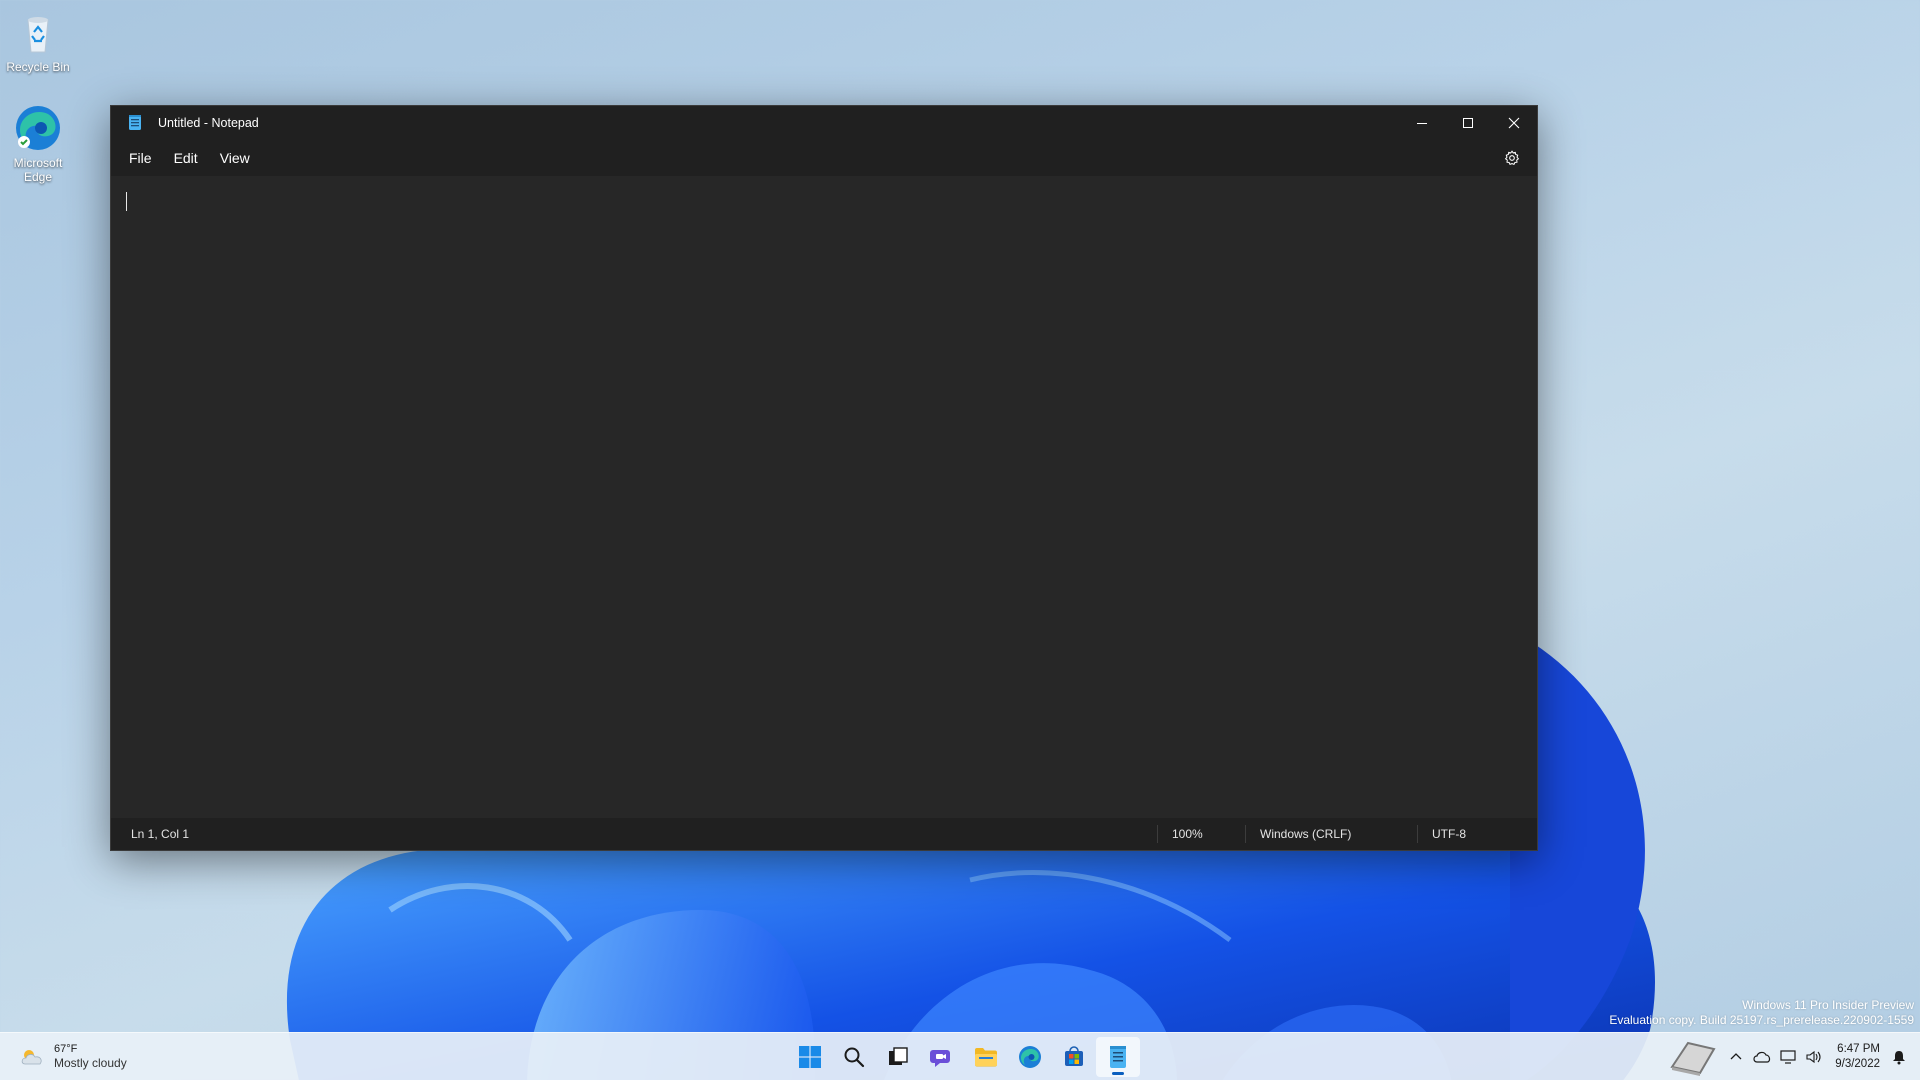  Describe the element at coordinates (1180, 834) in the screenshot. I see `zoom-level: 100%` at that location.